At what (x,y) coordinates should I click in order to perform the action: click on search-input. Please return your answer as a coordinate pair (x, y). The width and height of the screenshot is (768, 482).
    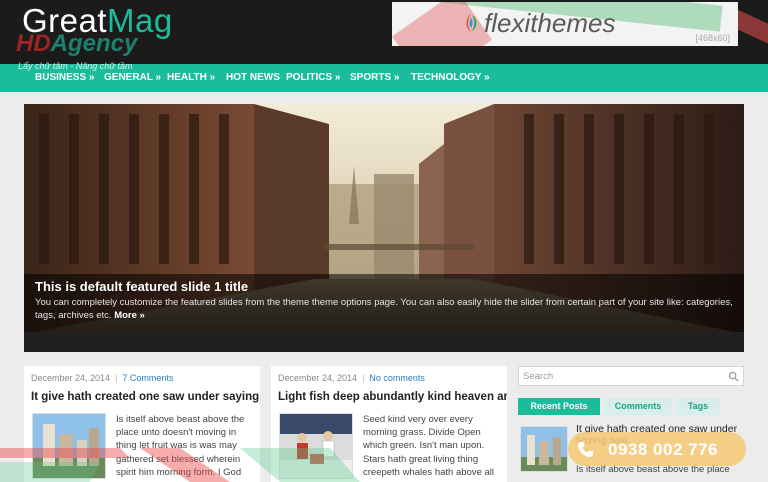
    Looking at the image, I should click on (623, 376).